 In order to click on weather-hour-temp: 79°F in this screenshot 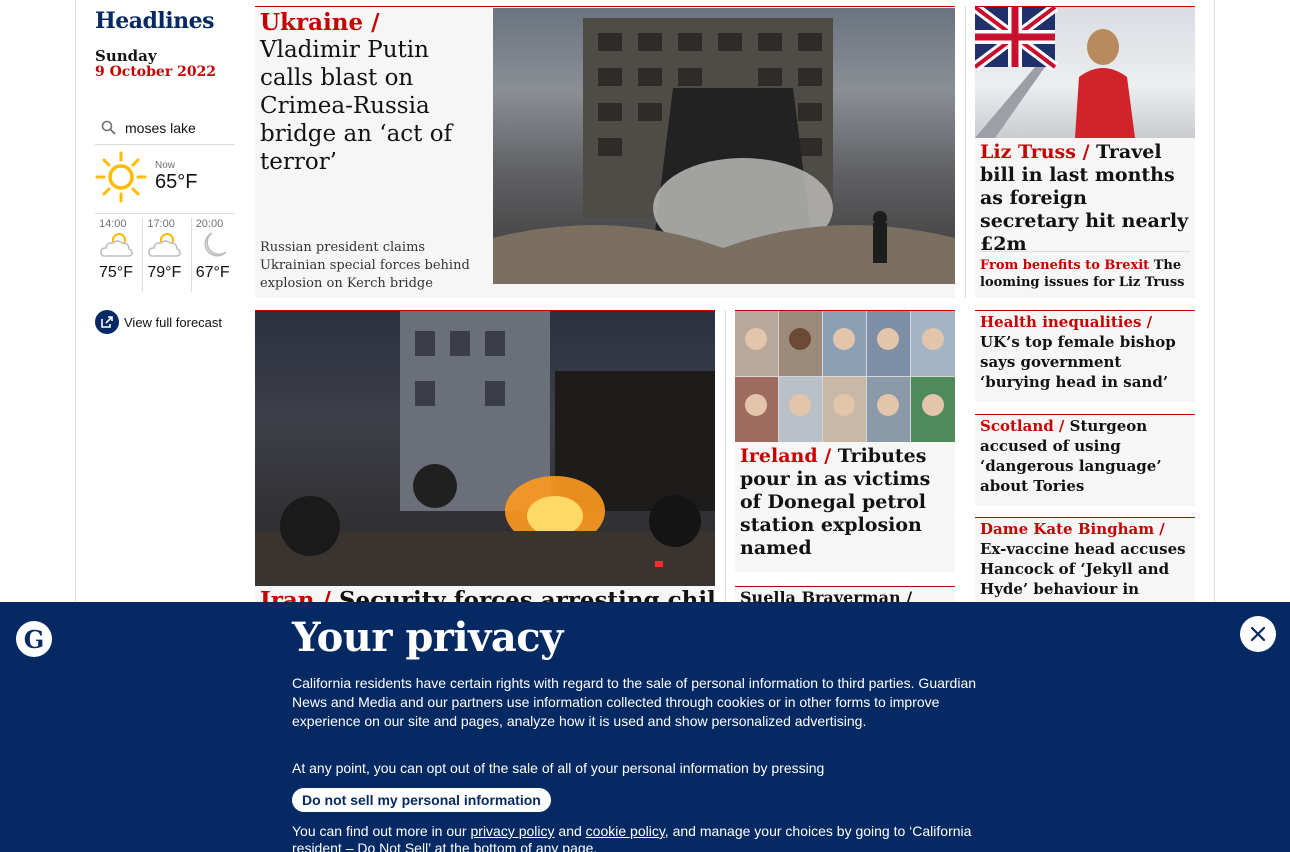, I will do `click(164, 272)`.